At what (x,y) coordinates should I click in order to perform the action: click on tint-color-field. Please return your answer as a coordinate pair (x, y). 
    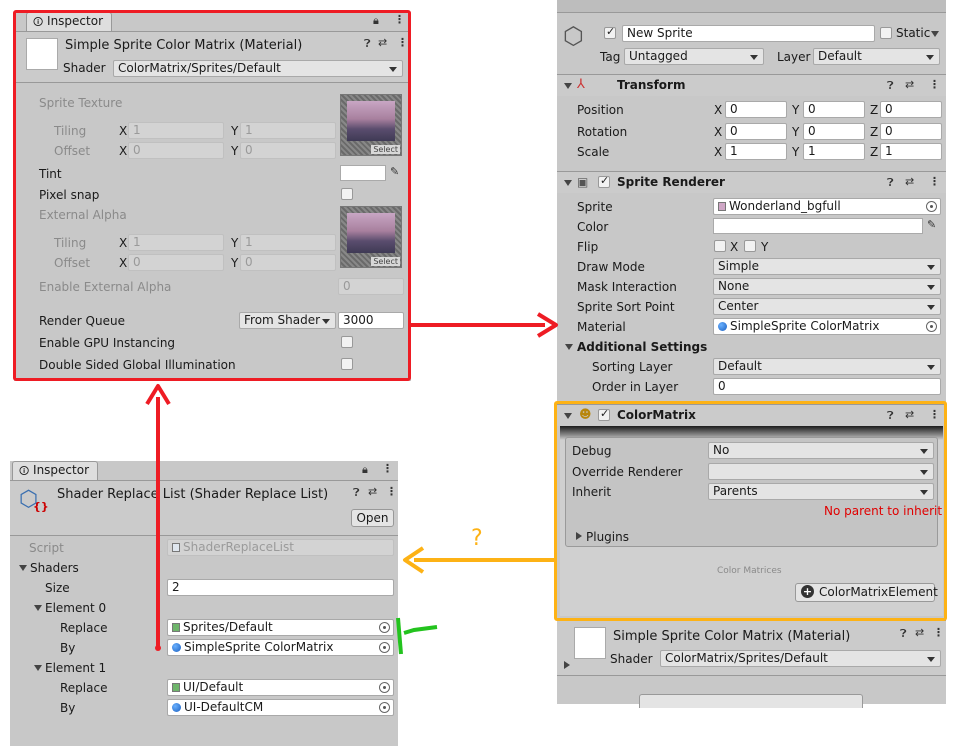
    Looking at the image, I should click on (363, 173).